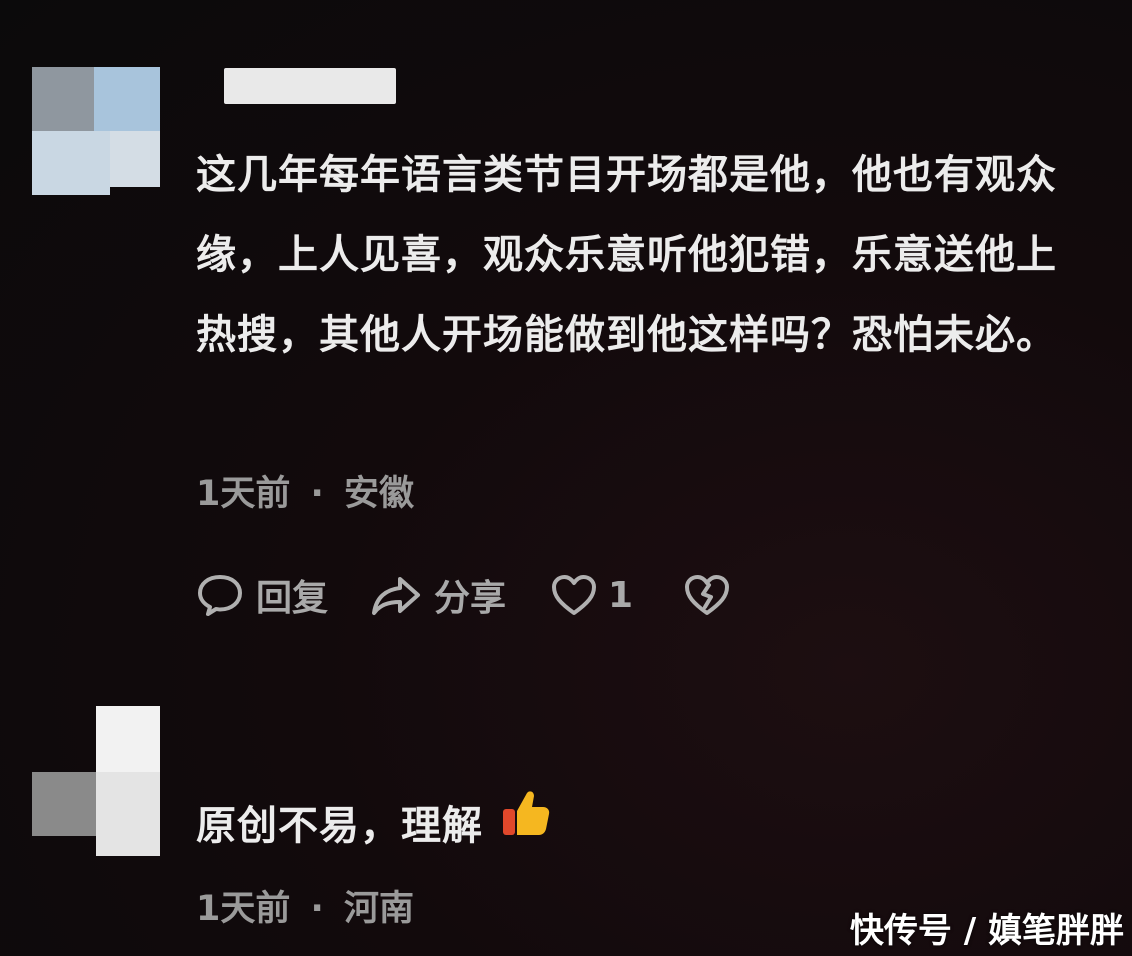 Image resolution: width=1132 pixels, height=956 pixels. Describe the element at coordinates (379, 494) in the screenshot. I see `comment-location: 安徽` at that location.